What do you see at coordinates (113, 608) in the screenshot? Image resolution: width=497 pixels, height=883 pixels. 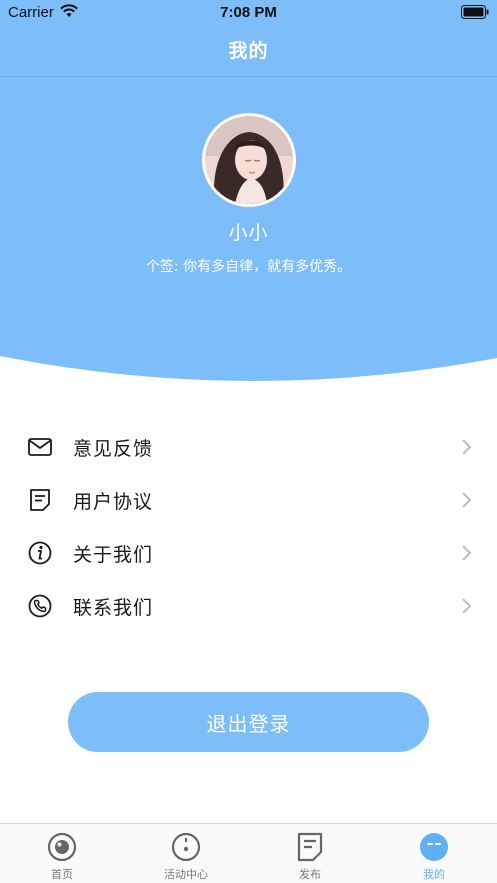 I see `menu-item-label: 联系我们` at bounding box center [113, 608].